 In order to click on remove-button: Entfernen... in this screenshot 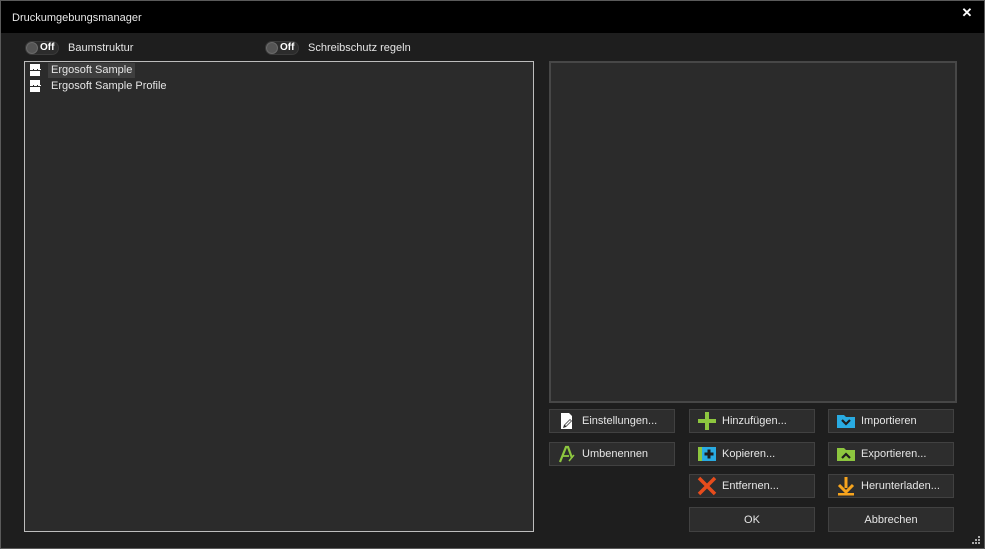, I will do `click(752, 486)`.